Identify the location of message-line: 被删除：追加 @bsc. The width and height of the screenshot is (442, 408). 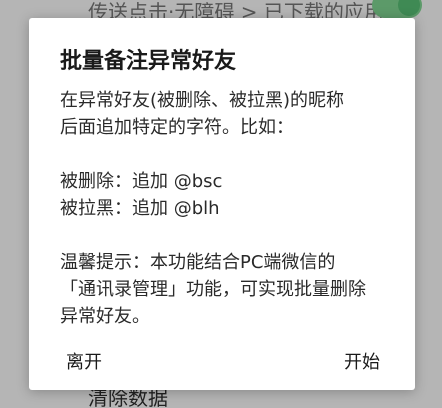
(141, 181).